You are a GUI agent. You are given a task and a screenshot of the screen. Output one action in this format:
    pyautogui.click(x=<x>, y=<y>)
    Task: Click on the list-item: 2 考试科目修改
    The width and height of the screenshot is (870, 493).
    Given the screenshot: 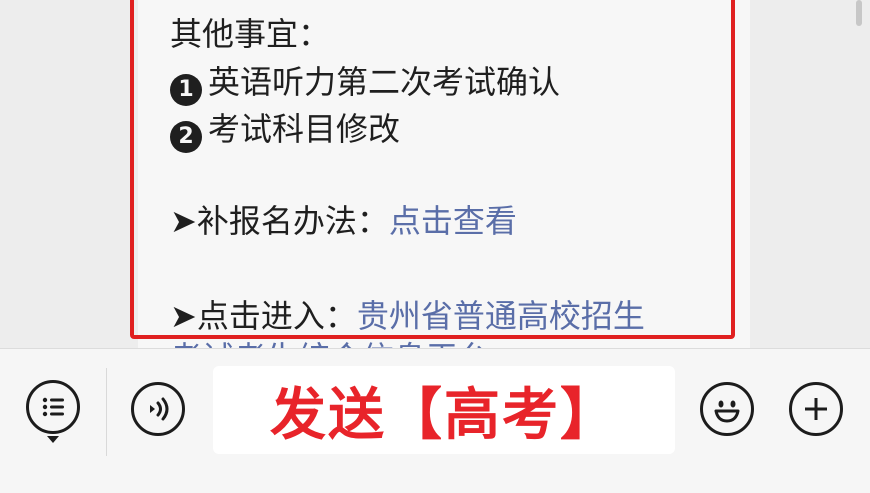 What is the action you would take?
    pyautogui.click(x=285, y=130)
    